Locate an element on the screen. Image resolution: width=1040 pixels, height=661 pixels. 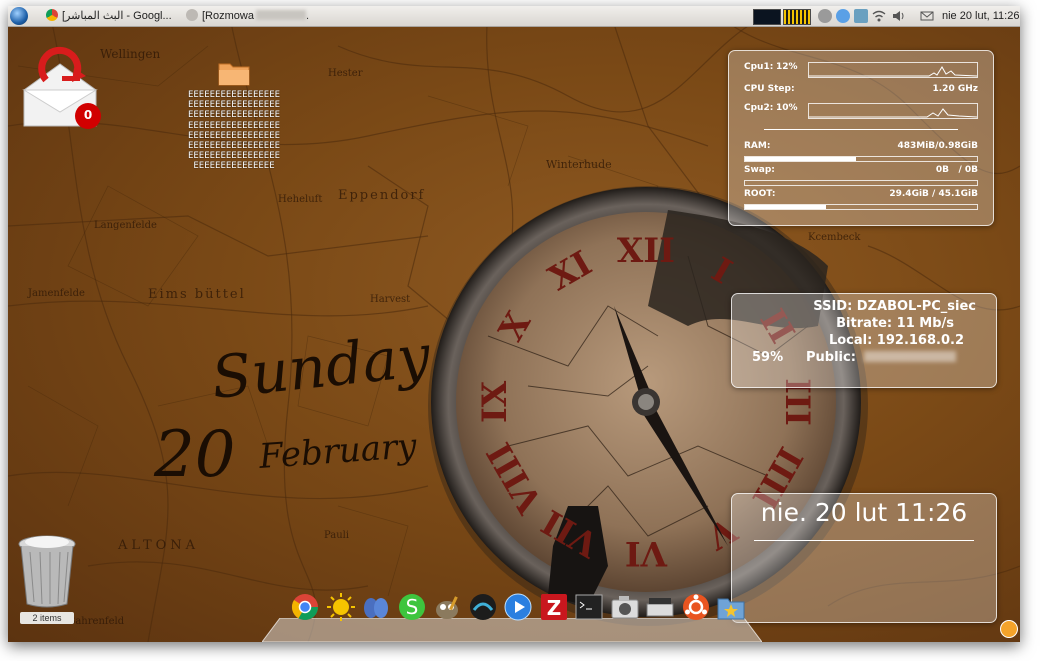
terminal-icon is located at coordinates (589, 607).